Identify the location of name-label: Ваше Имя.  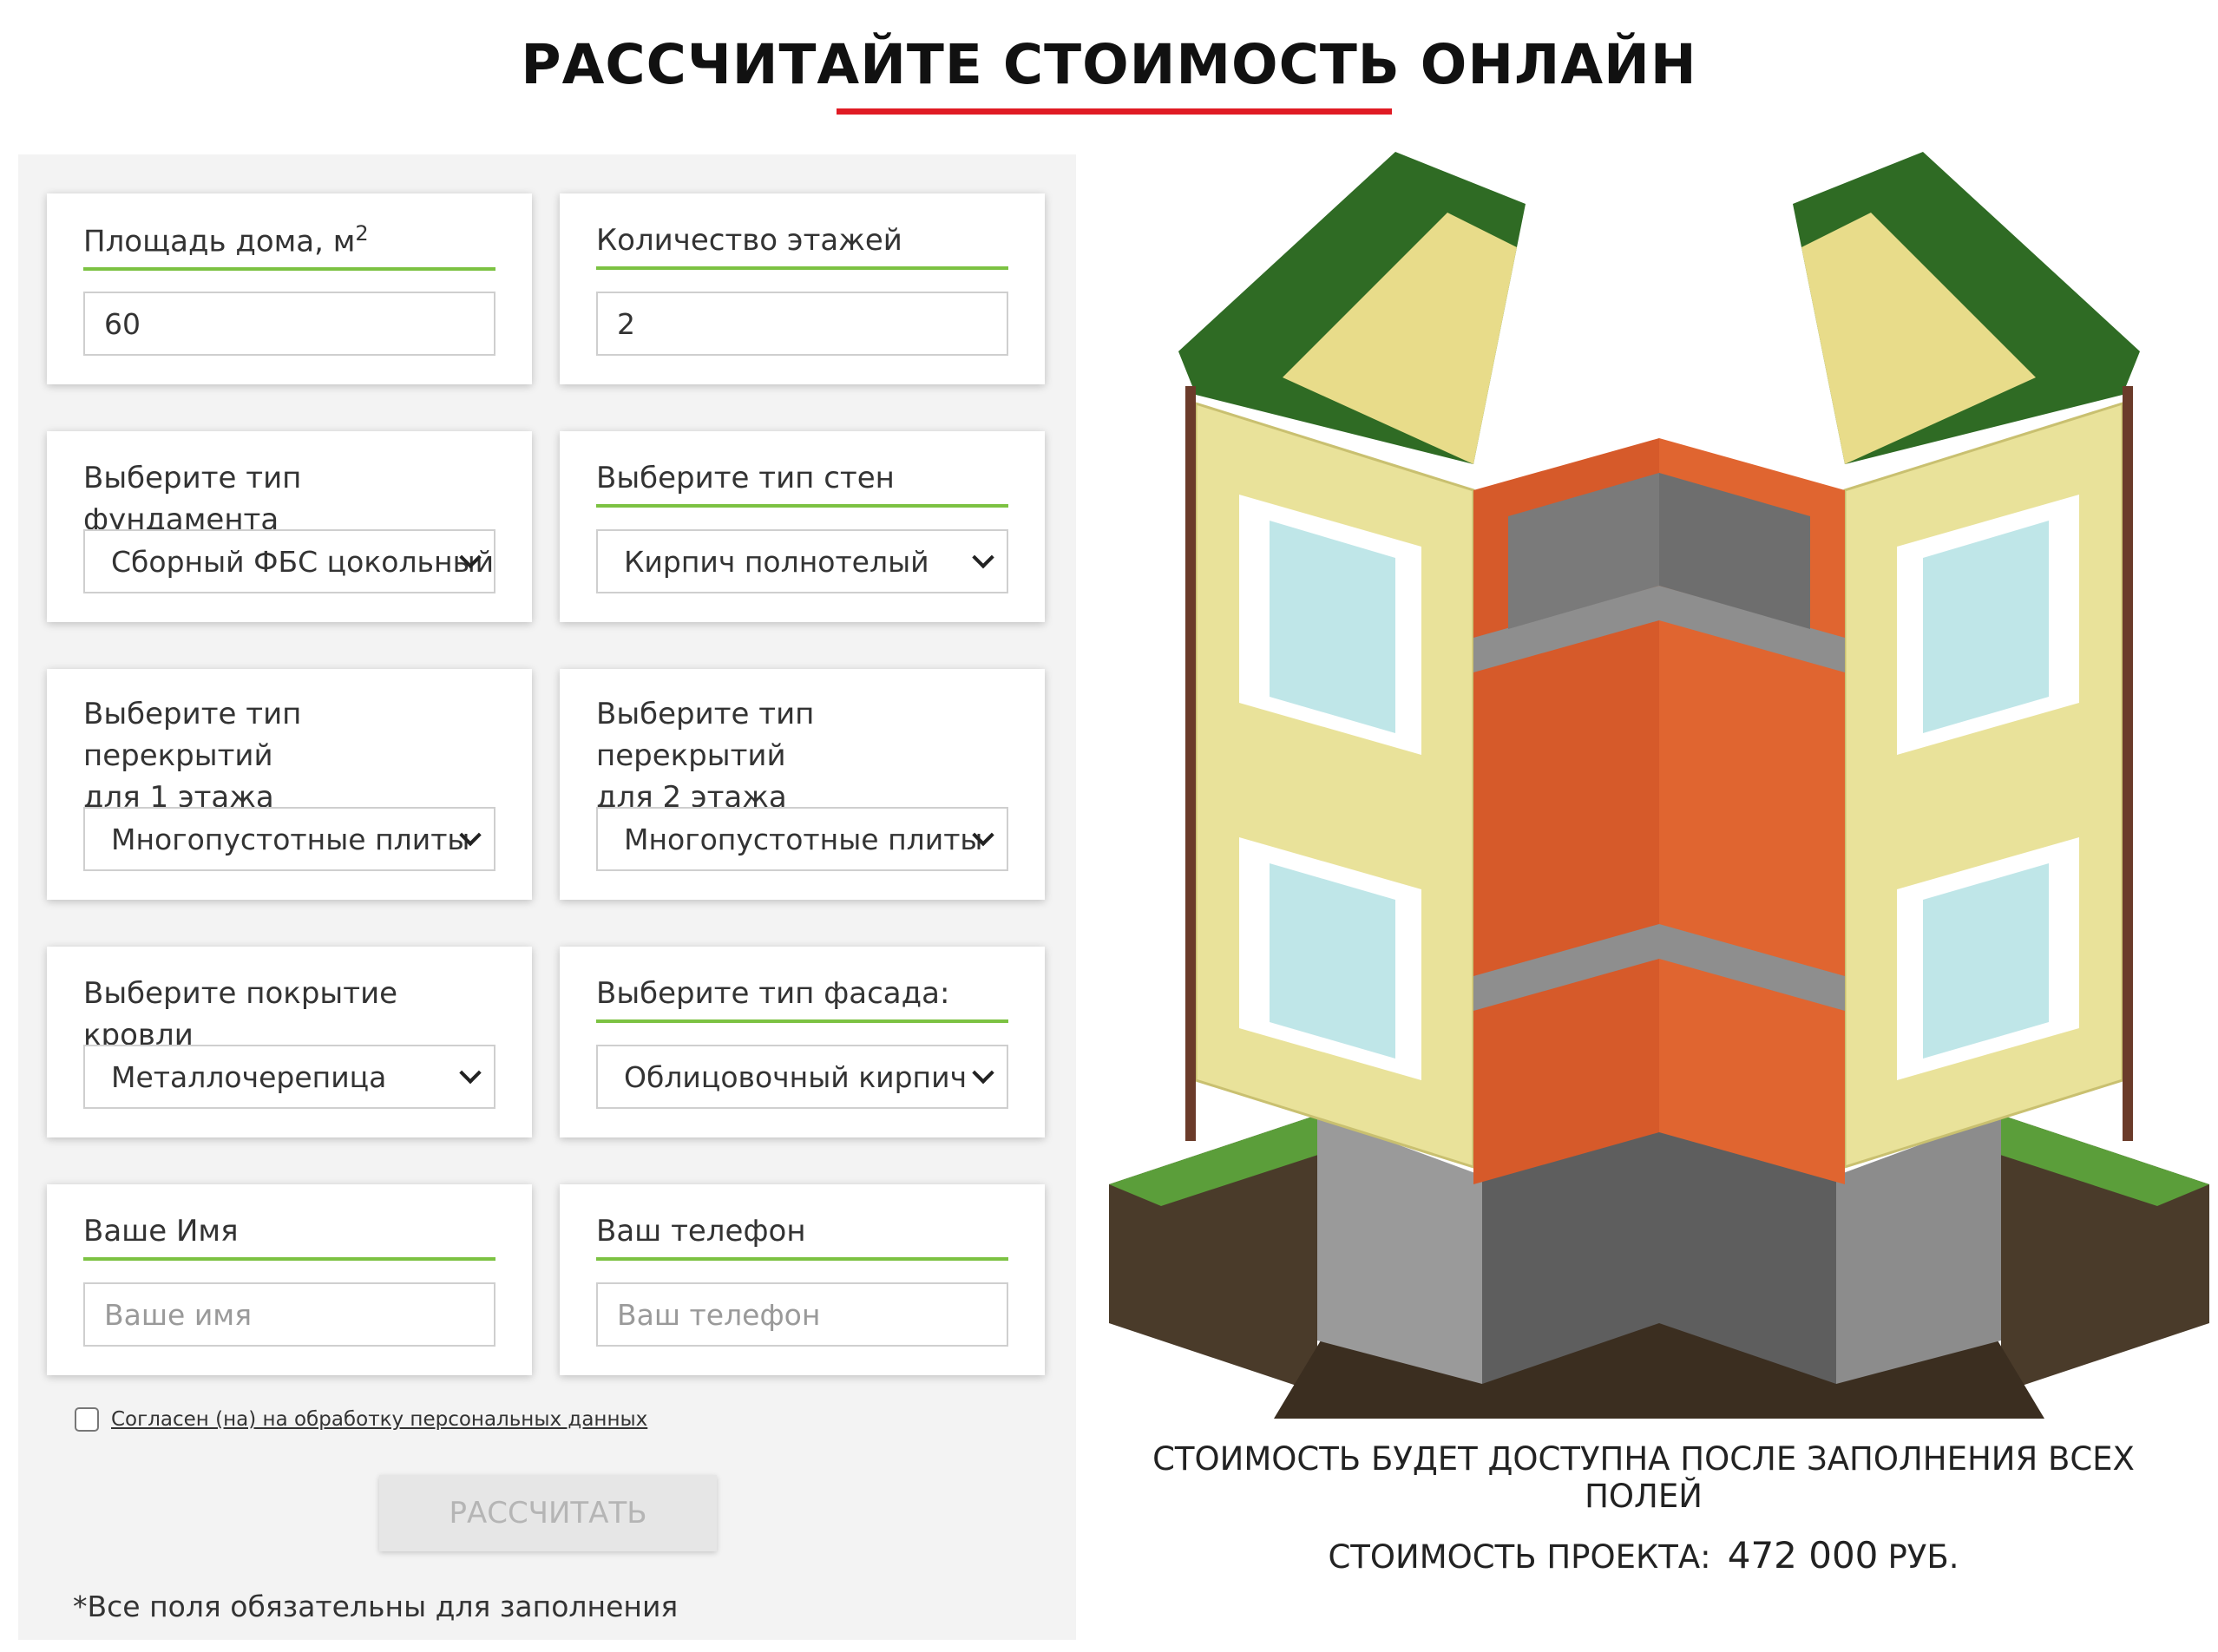
(289, 1235).